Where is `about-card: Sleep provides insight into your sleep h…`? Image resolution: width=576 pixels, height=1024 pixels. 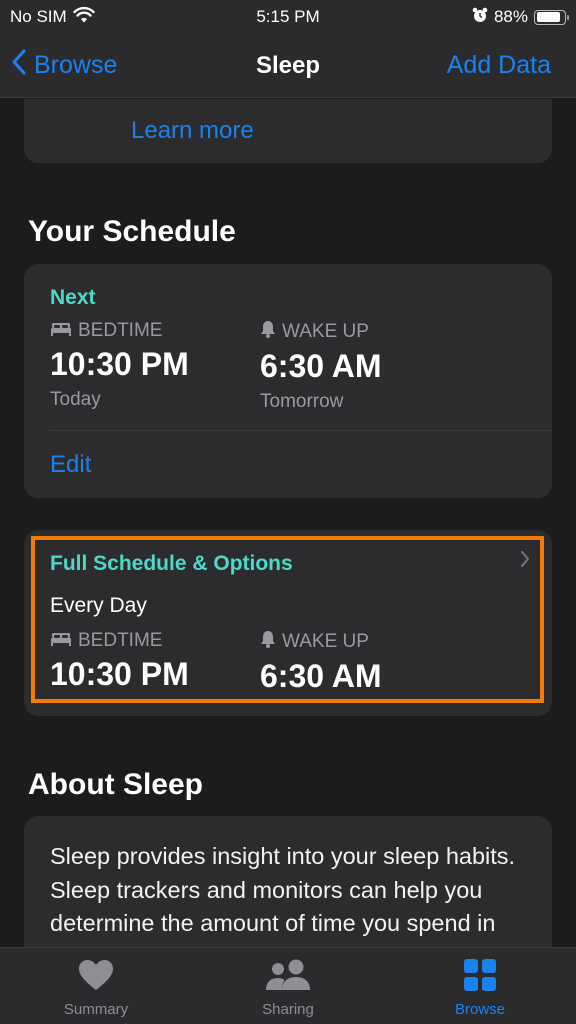
about-card: Sleep provides insight into your sleep h… is located at coordinates (288, 881).